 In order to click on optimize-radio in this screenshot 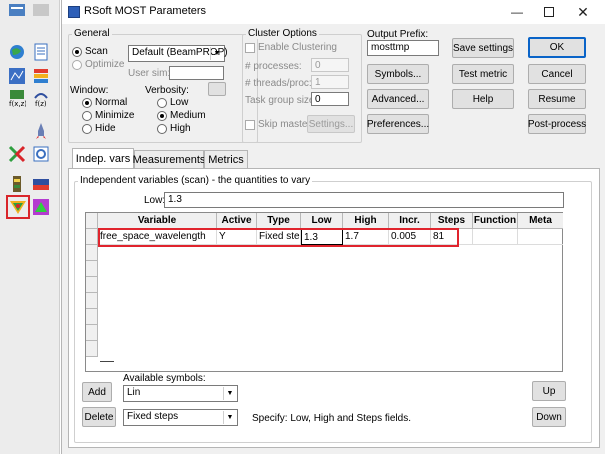, I will do `click(77, 65)`.